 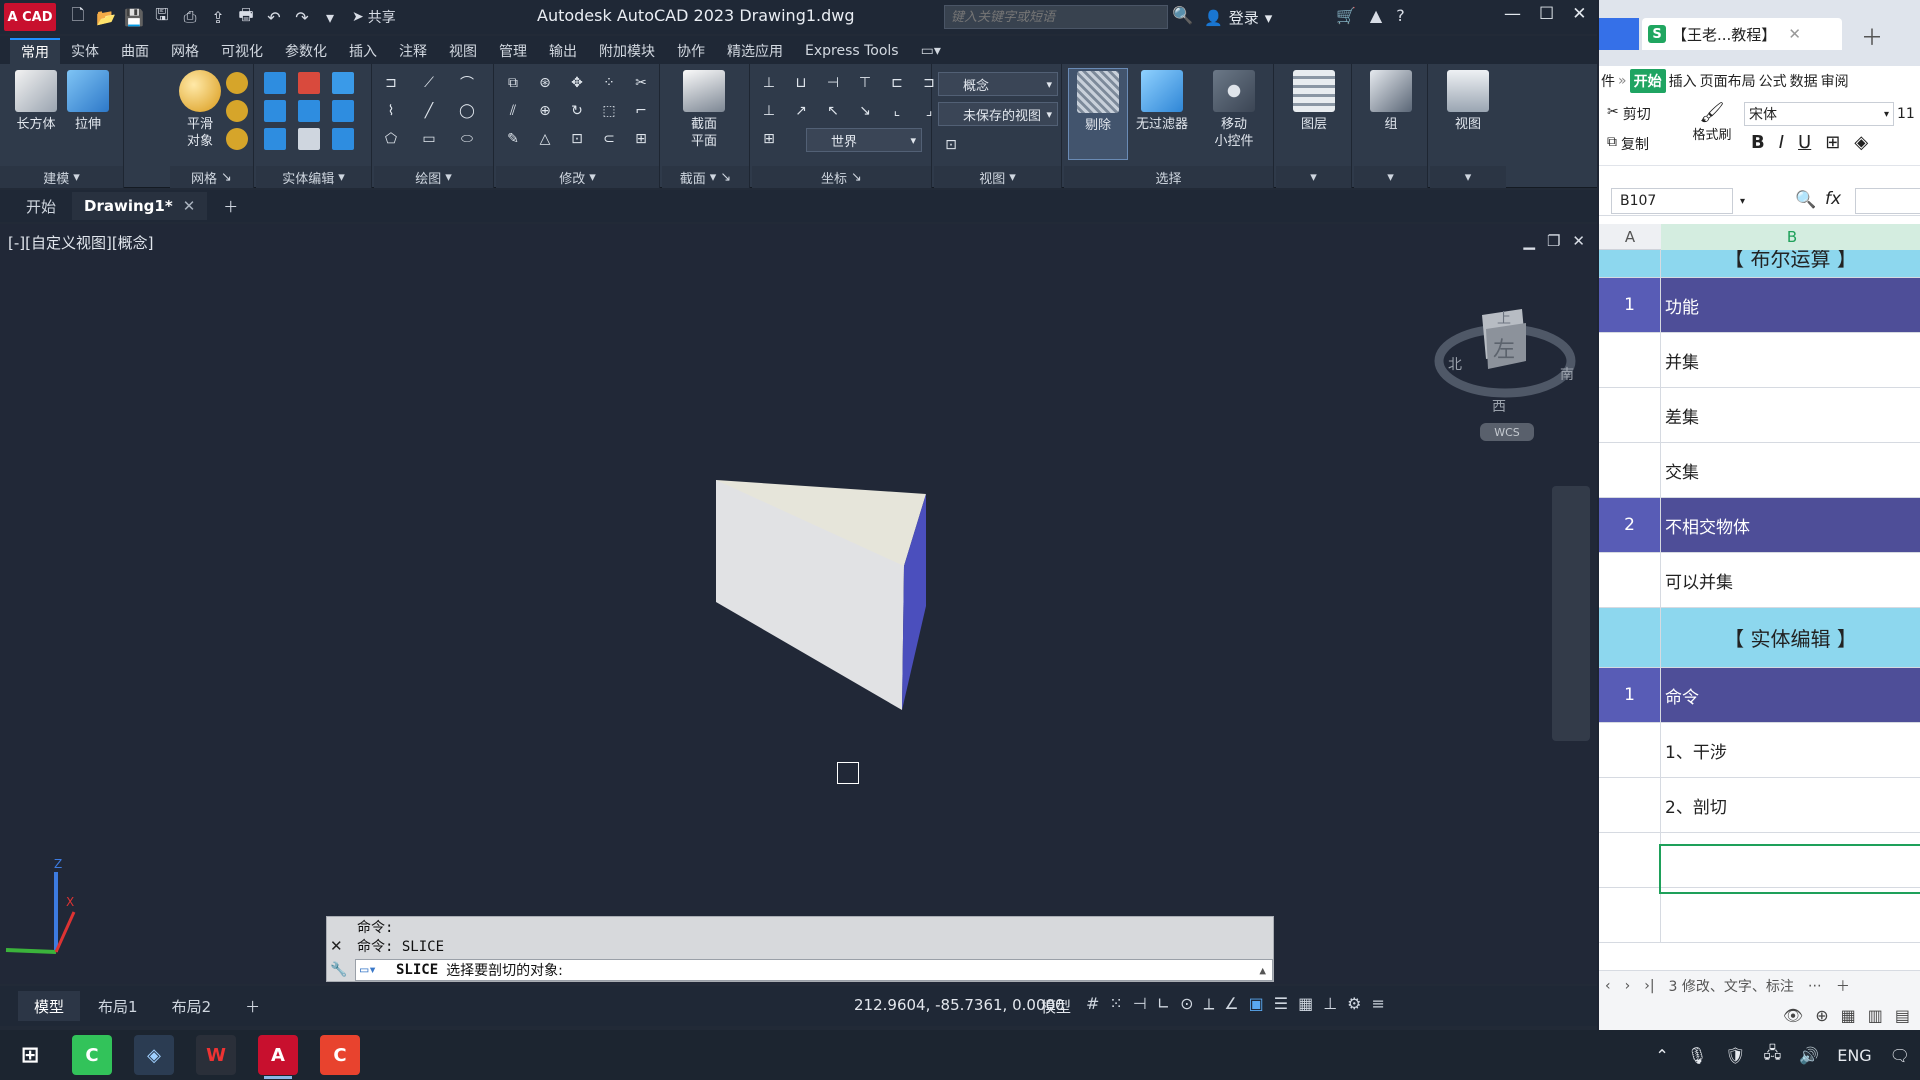 What do you see at coordinates (1759, 305) in the screenshot?
I see `table-row: 1 功能` at bounding box center [1759, 305].